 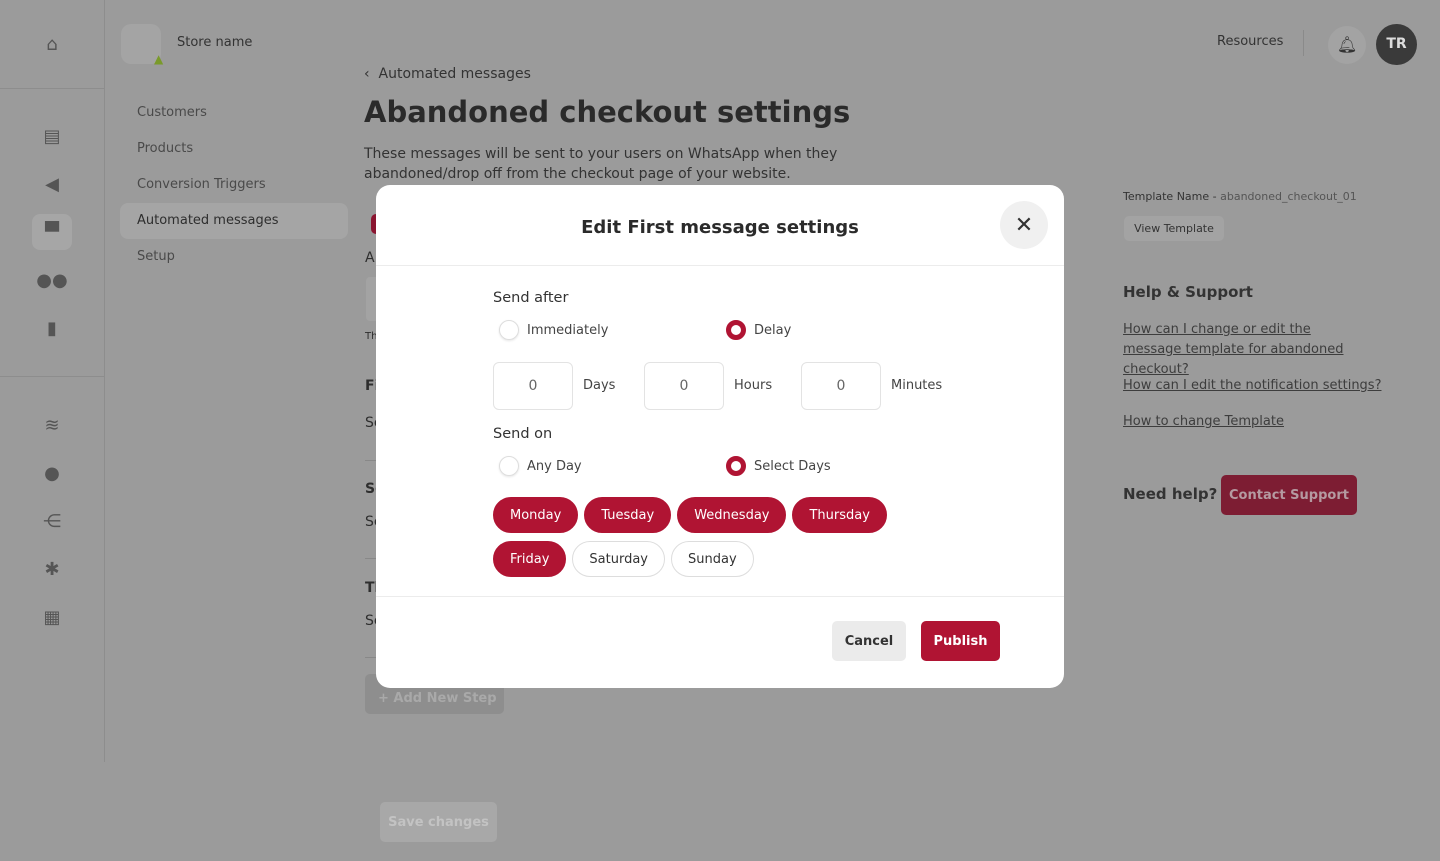 What do you see at coordinates (628, 515) in the screenshot?
I see `day-chip-tuesday: Tuesday` at bounding box center [628, 515].